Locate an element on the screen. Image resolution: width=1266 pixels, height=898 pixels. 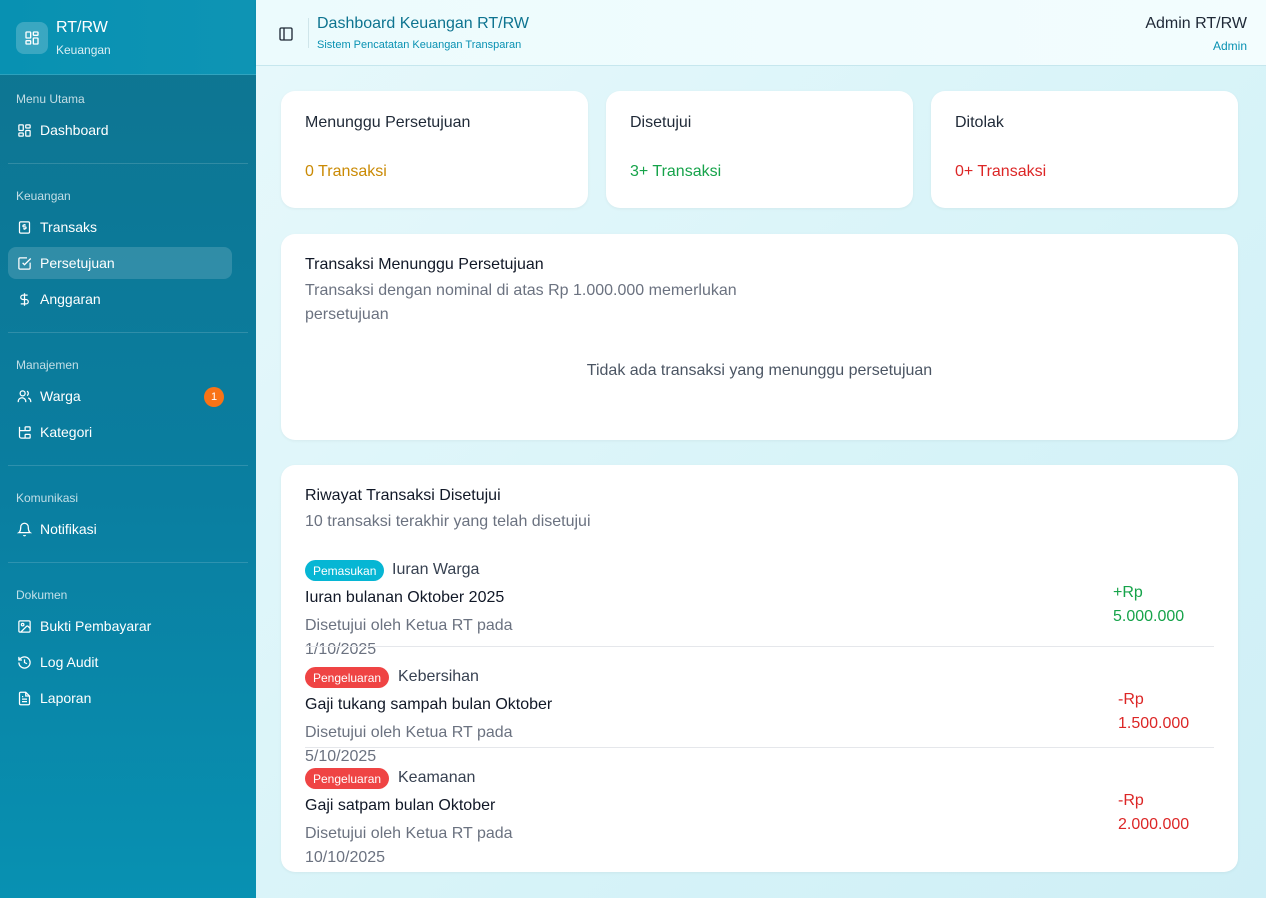
stat-title: Menunggu Persetujuan is located at coordinates (388, 122).